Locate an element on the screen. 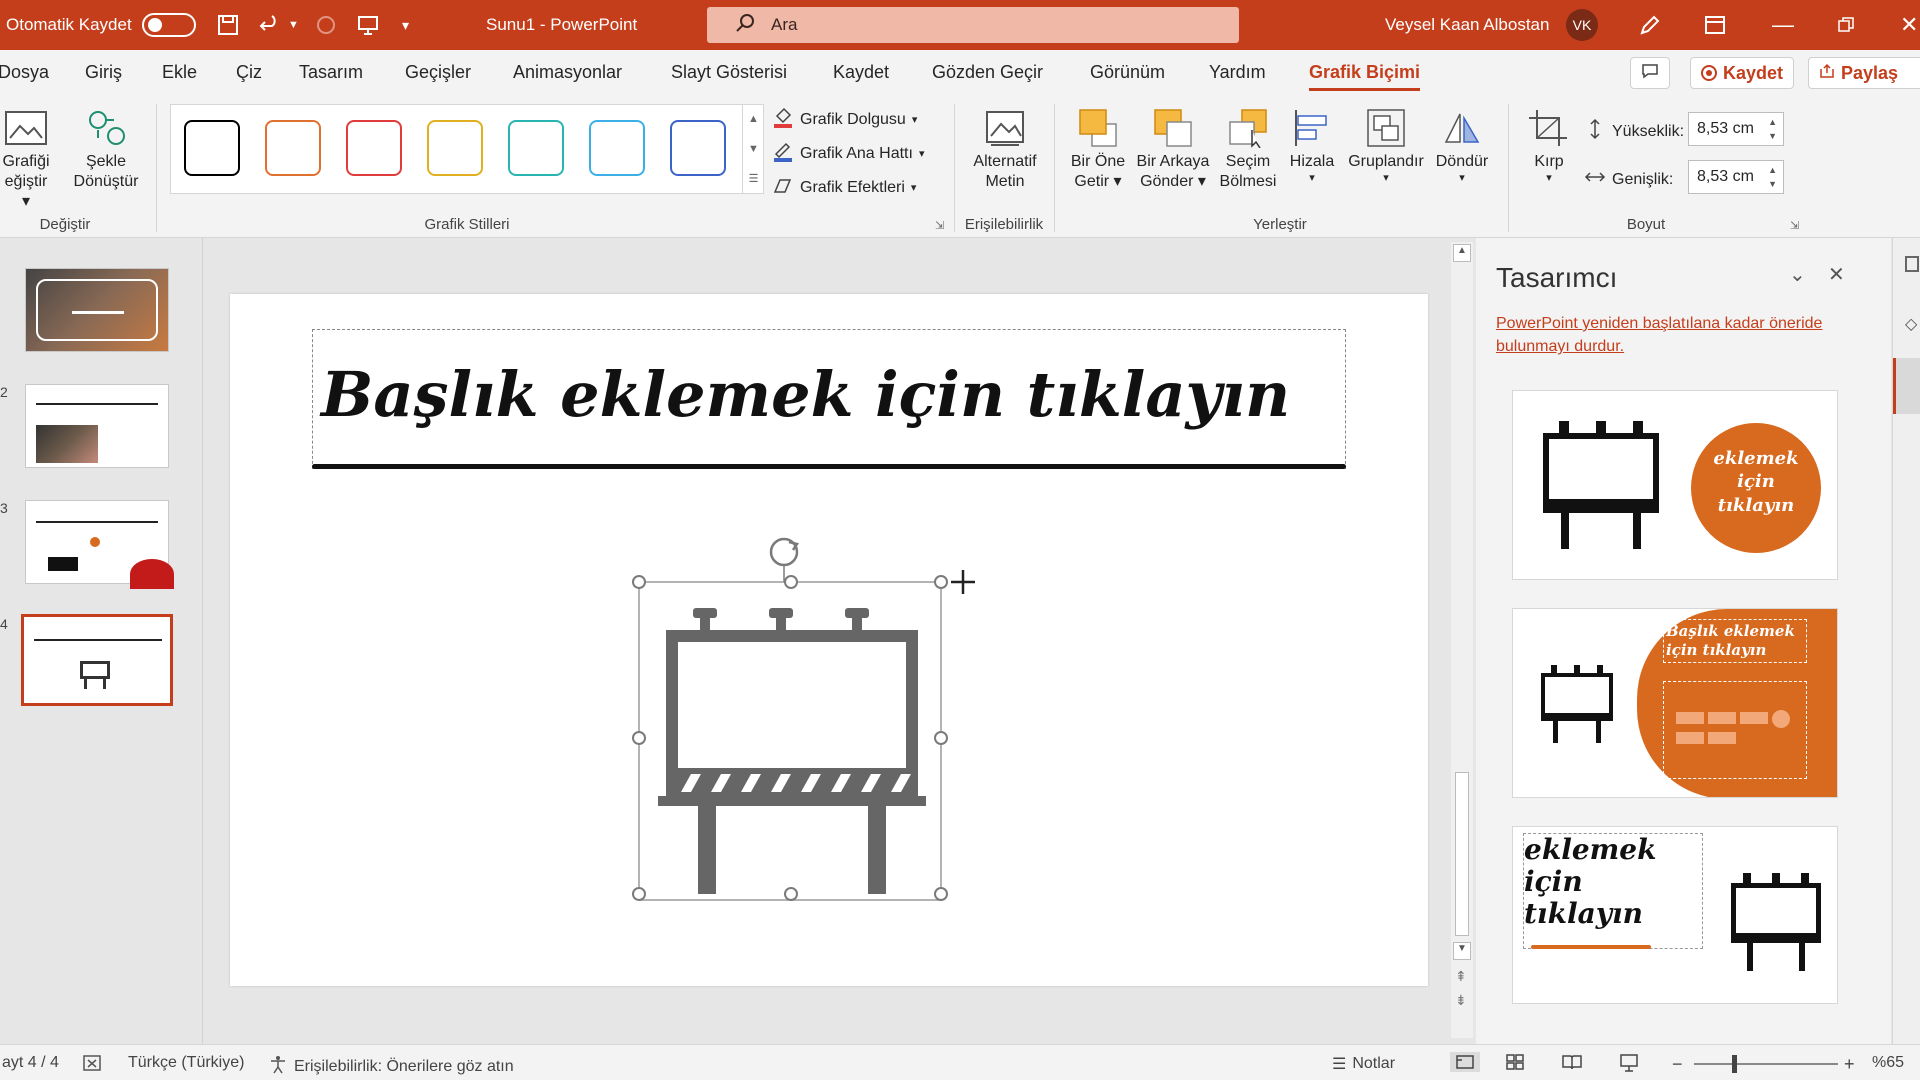  tab-draw: Çiz is located at coordinates (249, 72).